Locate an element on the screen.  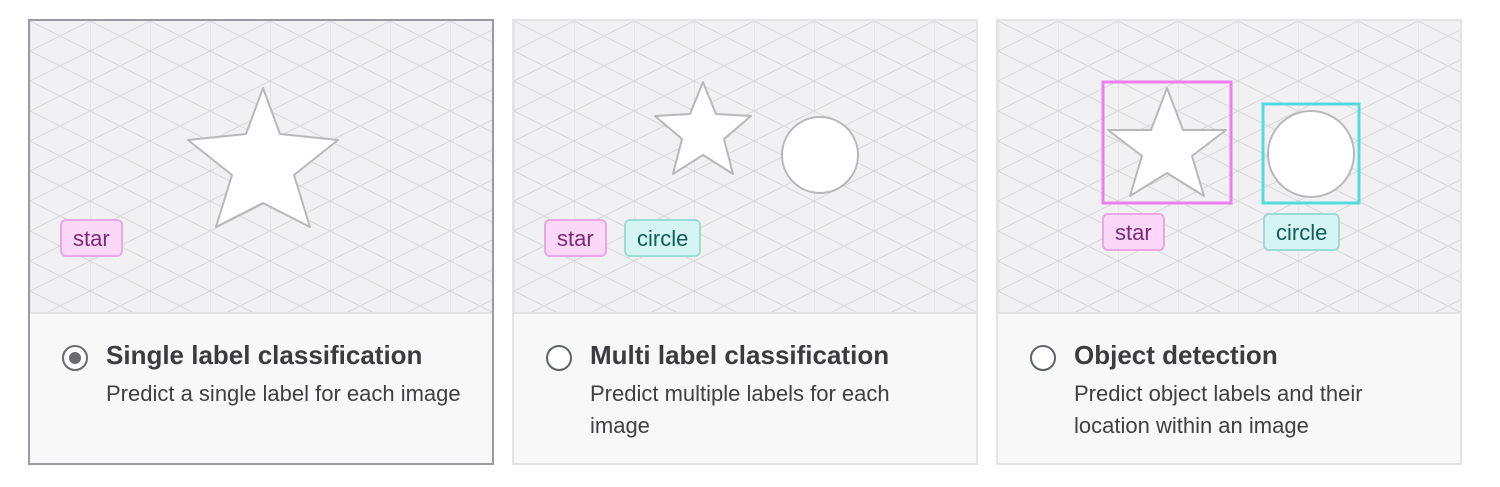
option-description: Predict multiple labels for each image is located at coordinates (740, 409).